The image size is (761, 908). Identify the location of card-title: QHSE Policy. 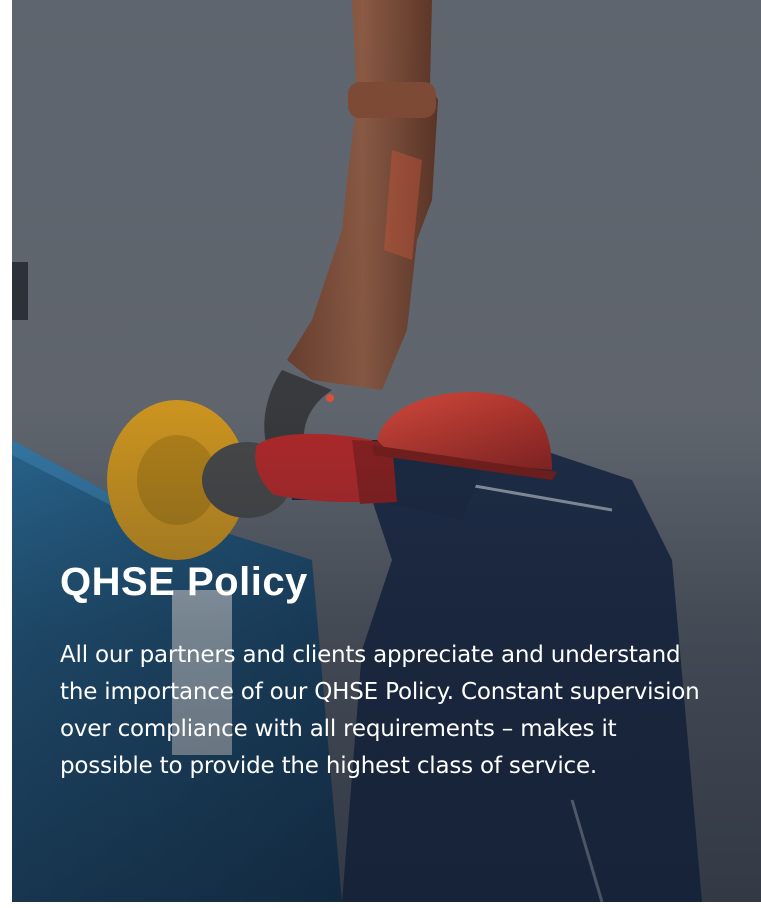
(184, 582).